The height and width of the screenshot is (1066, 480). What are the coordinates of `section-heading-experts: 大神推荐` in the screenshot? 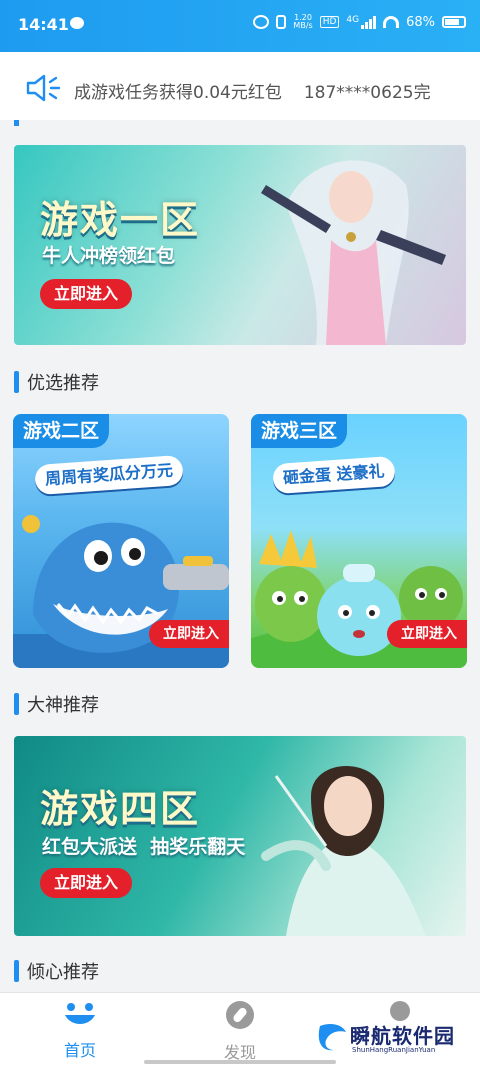 It's located at (56, 704).